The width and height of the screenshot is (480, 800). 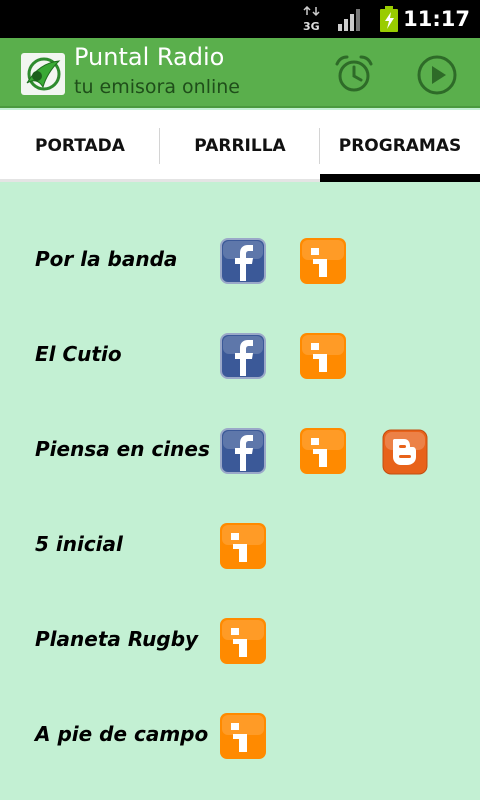 What do you see at coordinates (437, 75) in the screenshot?
I see `play-icon` at bounding box center [437, 75].